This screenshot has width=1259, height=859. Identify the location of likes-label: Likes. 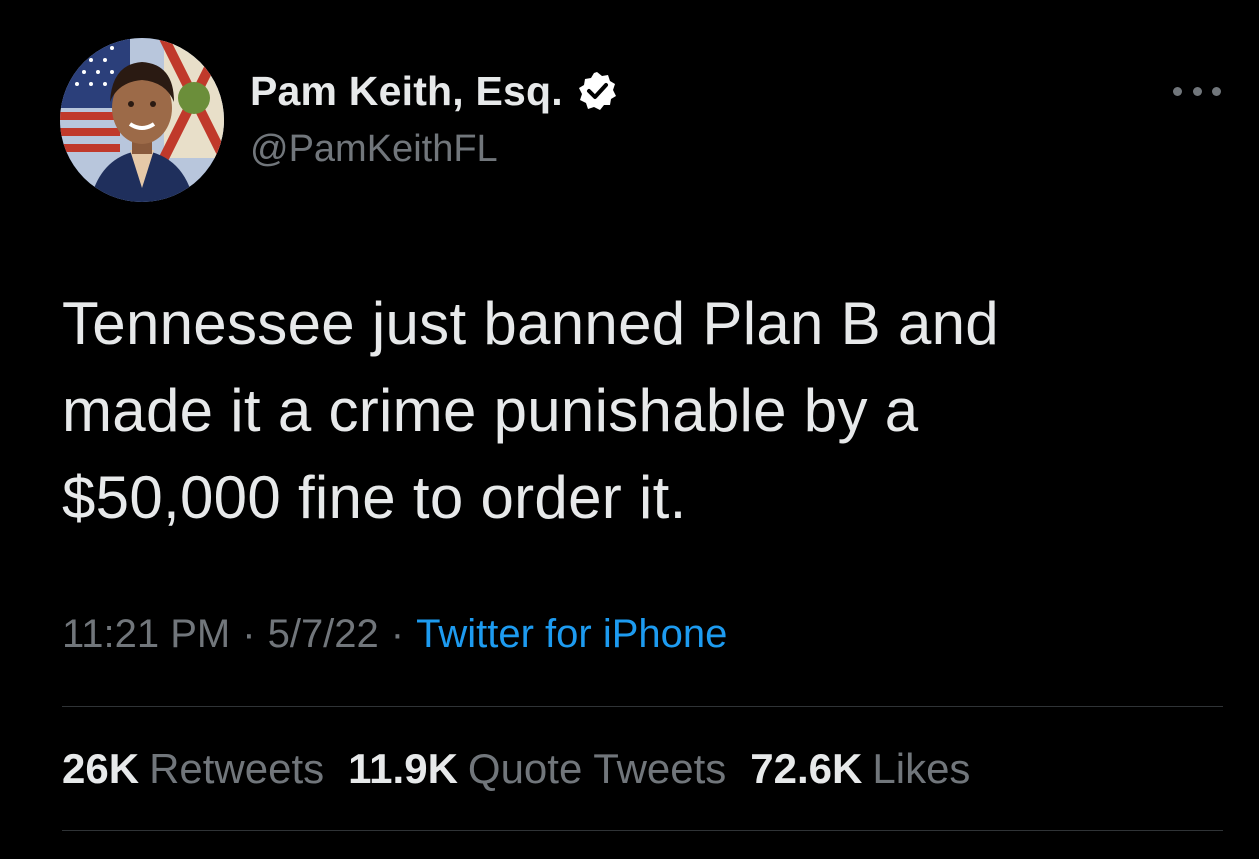
(921, 768).